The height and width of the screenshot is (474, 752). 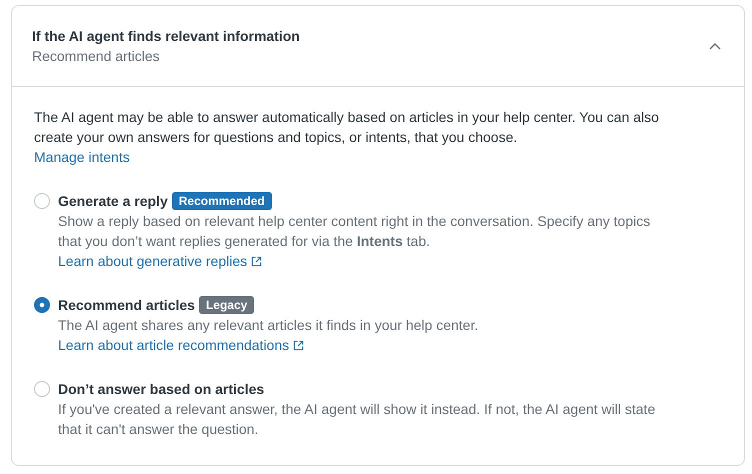 I want to click on option-description: If you've created a relevant answer, the AI agent will show it instead. If not, the AI agent will state that it can't answer the question., so click(x=357, y=419).